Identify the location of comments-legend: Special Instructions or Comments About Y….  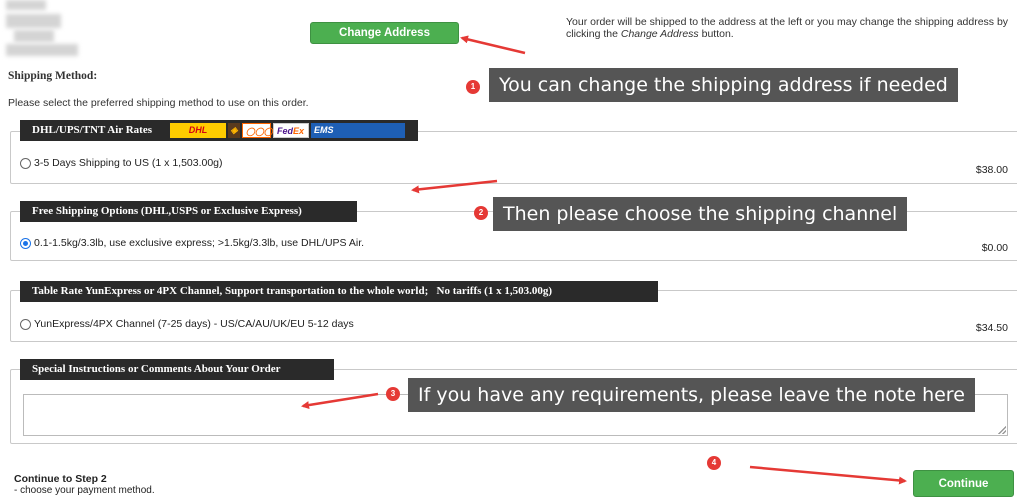
(177, 369).